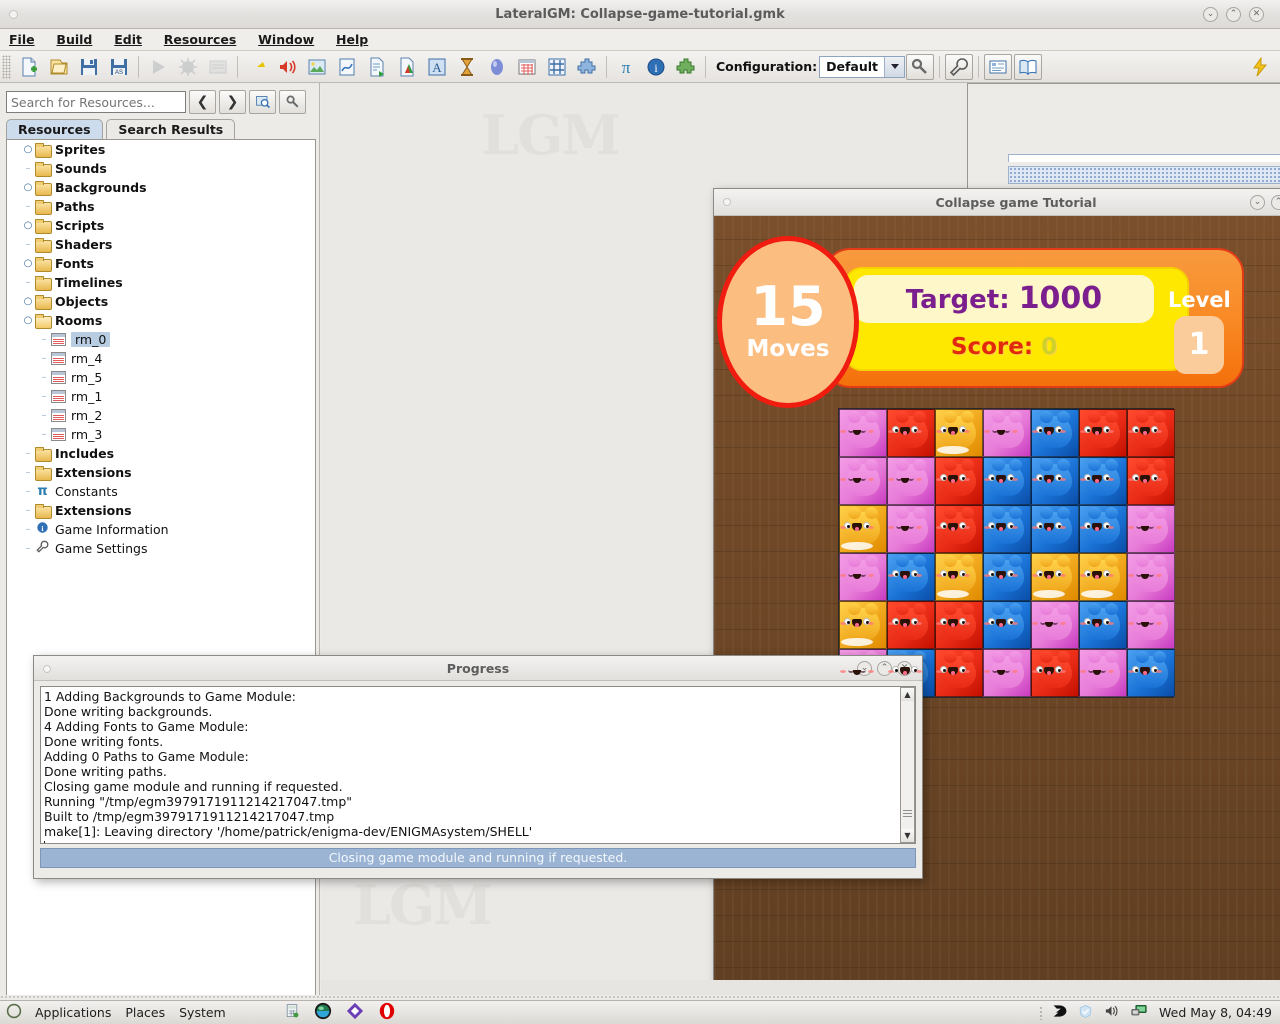 This screenshot has height=1024, width=1280. Describe the element at coordinates (1257, 202) in the screenshot. I see `game-minimize-button: ⌄` at that location.